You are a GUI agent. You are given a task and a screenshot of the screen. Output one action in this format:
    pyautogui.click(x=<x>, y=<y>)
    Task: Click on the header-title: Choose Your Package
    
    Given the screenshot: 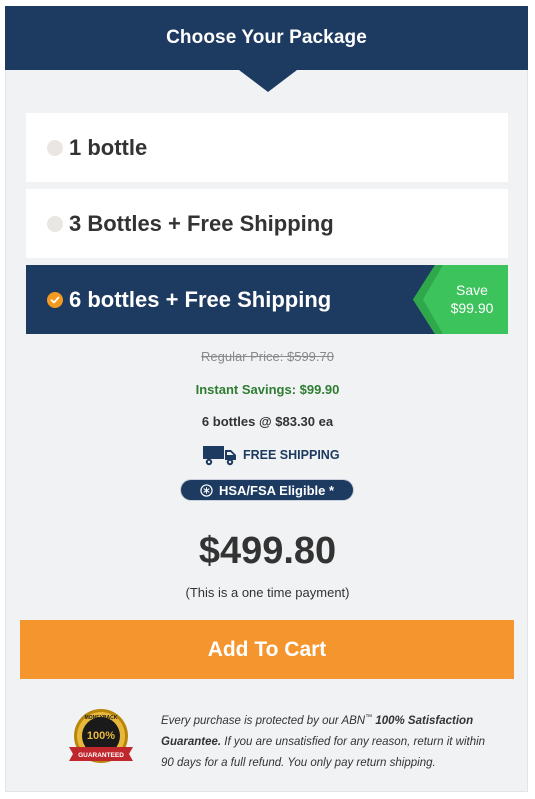 What is the action you would take?
    pyautogui.click(x=266, y=37)
    